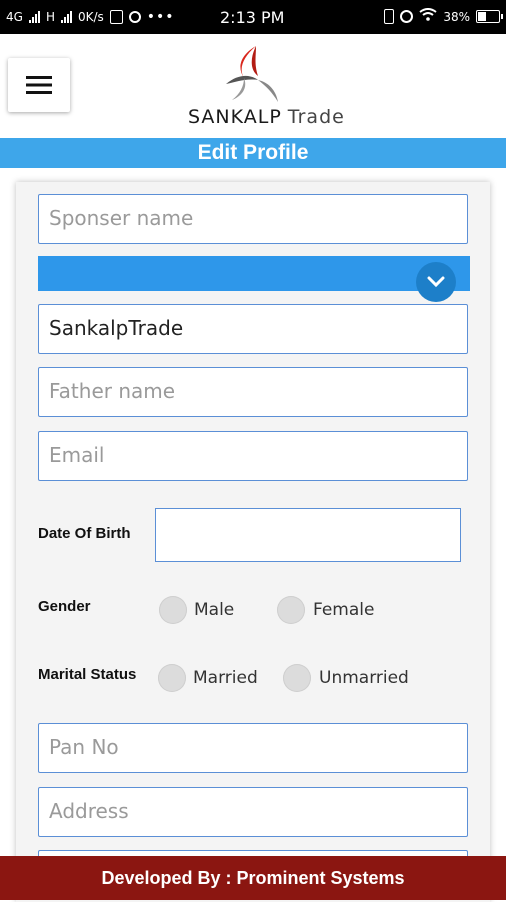 The height and width of the screenshot is (902, 506). What do you see at coordinates (364, 678) in the screenshot?
I see `marital-unmarried-label: Unmarried` at bounding box center [364, 678].